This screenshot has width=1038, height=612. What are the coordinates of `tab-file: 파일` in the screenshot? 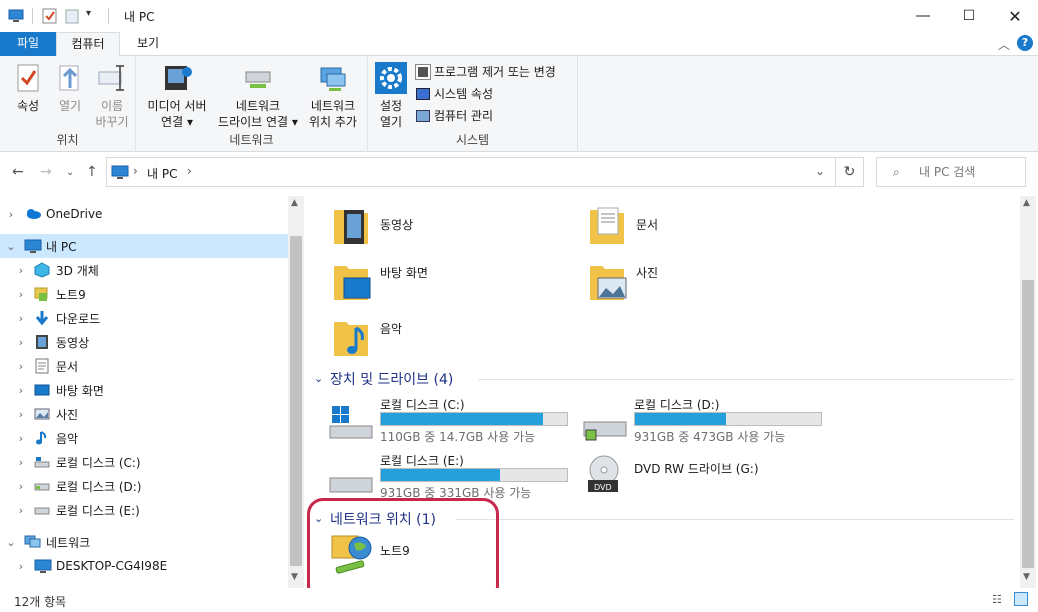 It's located at (28, 44).